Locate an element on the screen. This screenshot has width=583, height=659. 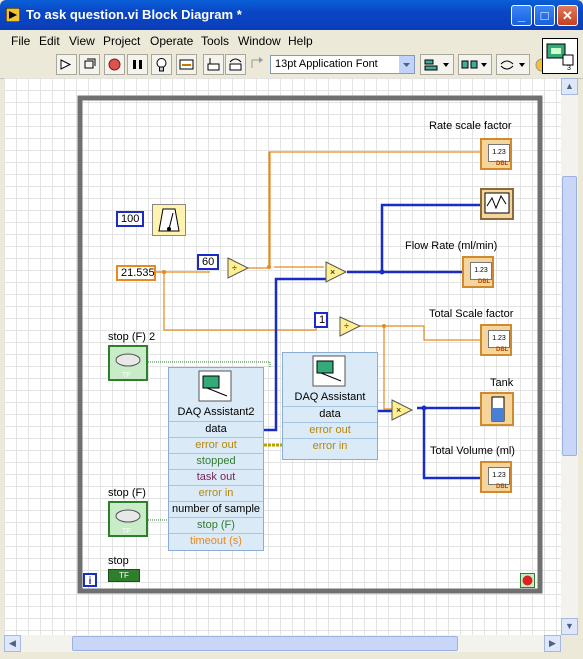
horizontal-scroll-thumb is located at coordinates (265, 643).